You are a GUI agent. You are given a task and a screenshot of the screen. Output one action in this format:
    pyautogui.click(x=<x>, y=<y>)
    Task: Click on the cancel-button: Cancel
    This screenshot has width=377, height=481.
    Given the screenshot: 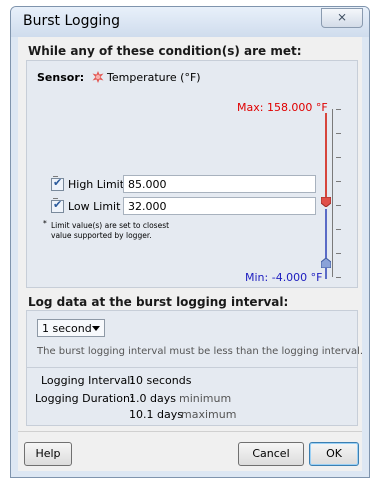 What is the action you would take?
    pyautogui.click(x=271, y=454)
    